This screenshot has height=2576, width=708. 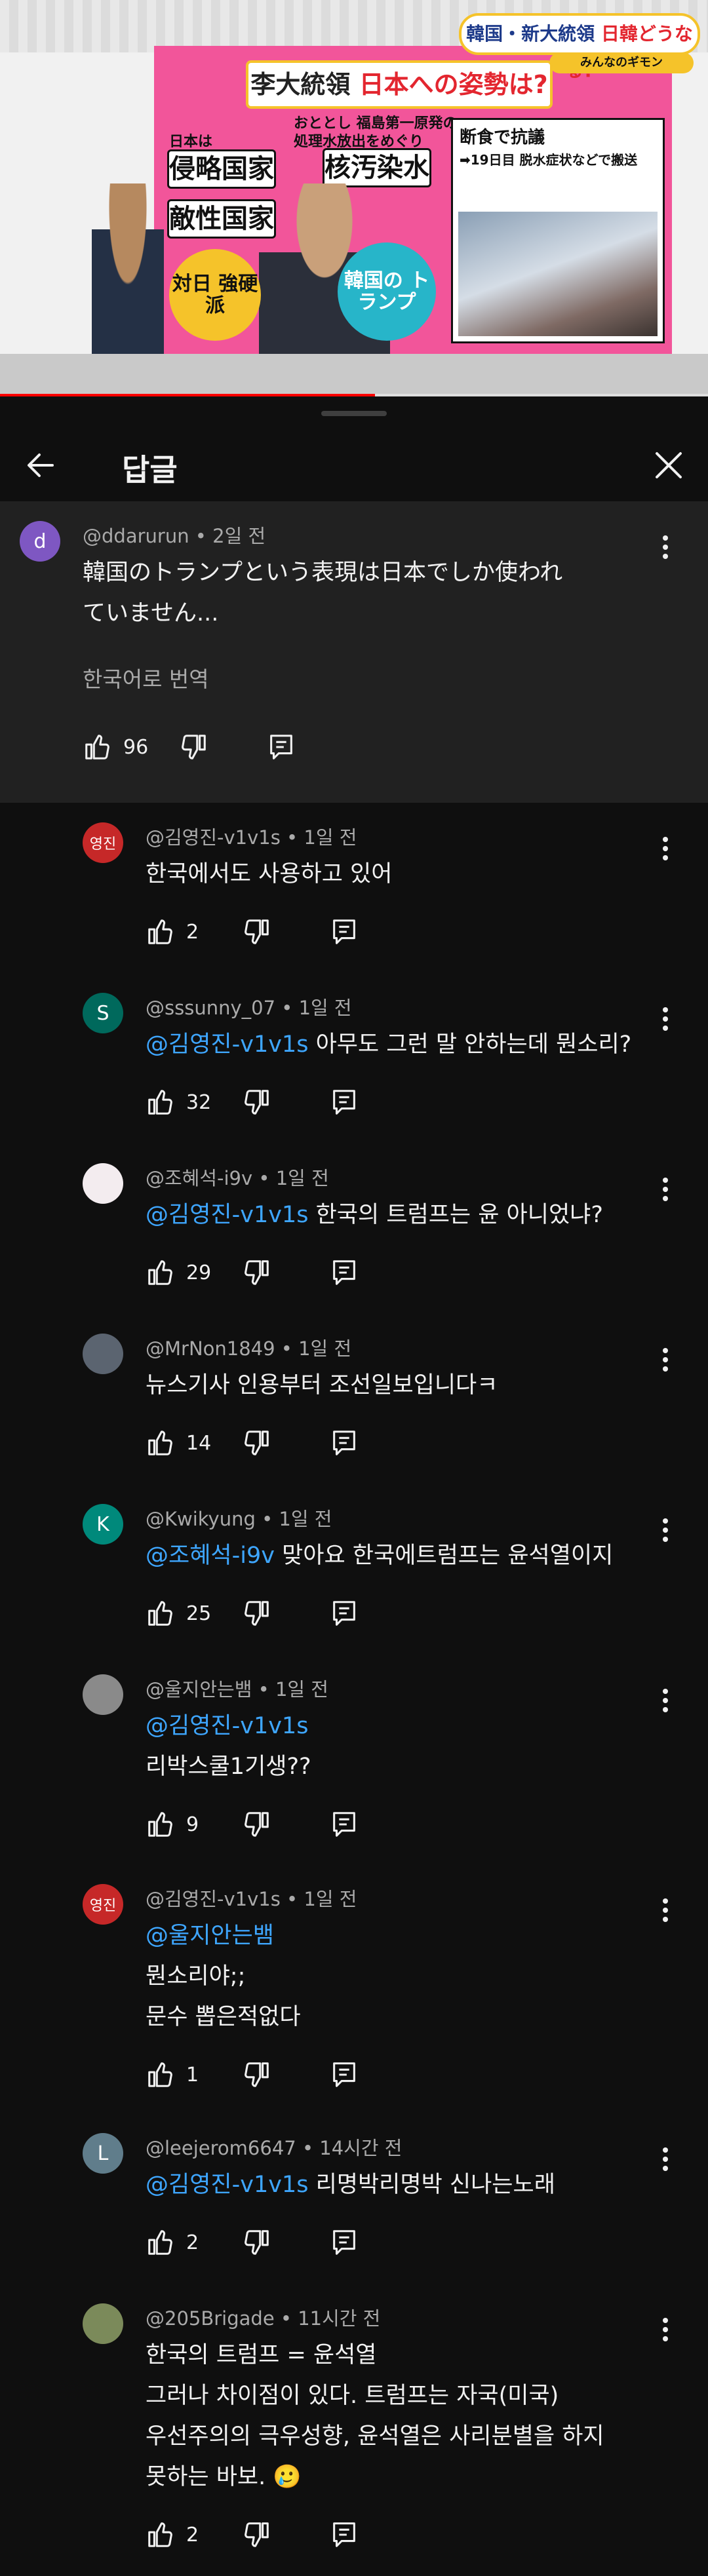 I want to click on comment-text-line: @조혜석-i9v 맞아요 한국에트럼프는 윤석열이지, so click(x=395, y=1555).